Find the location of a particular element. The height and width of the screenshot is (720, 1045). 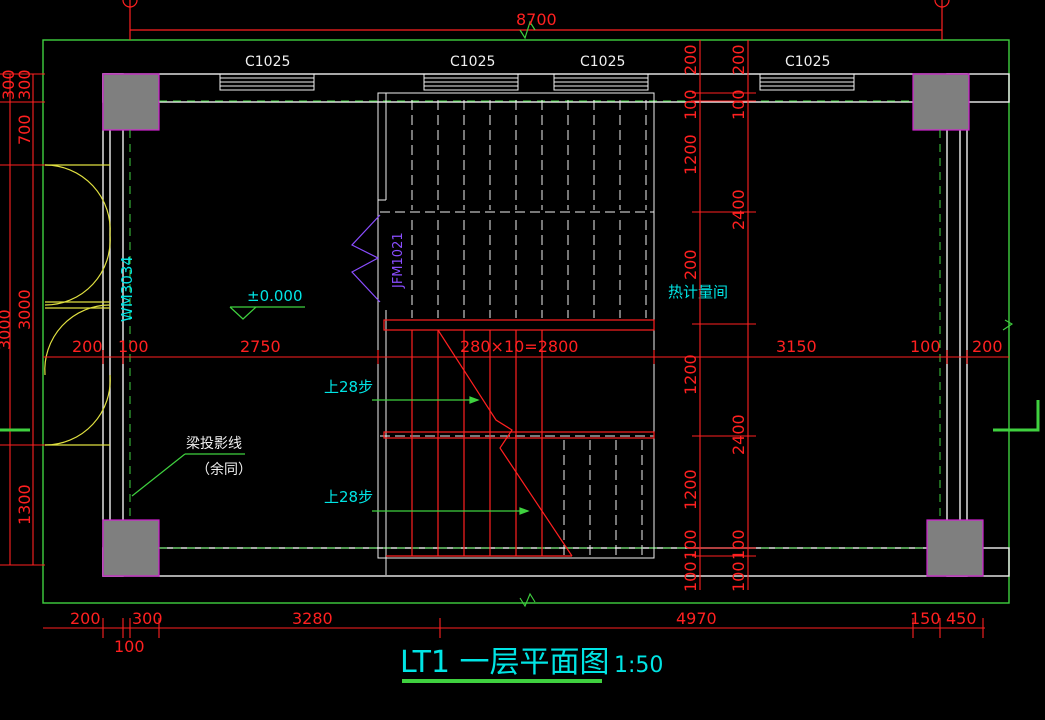

top-dimension: 8700 is located at coordinates (536, 20).